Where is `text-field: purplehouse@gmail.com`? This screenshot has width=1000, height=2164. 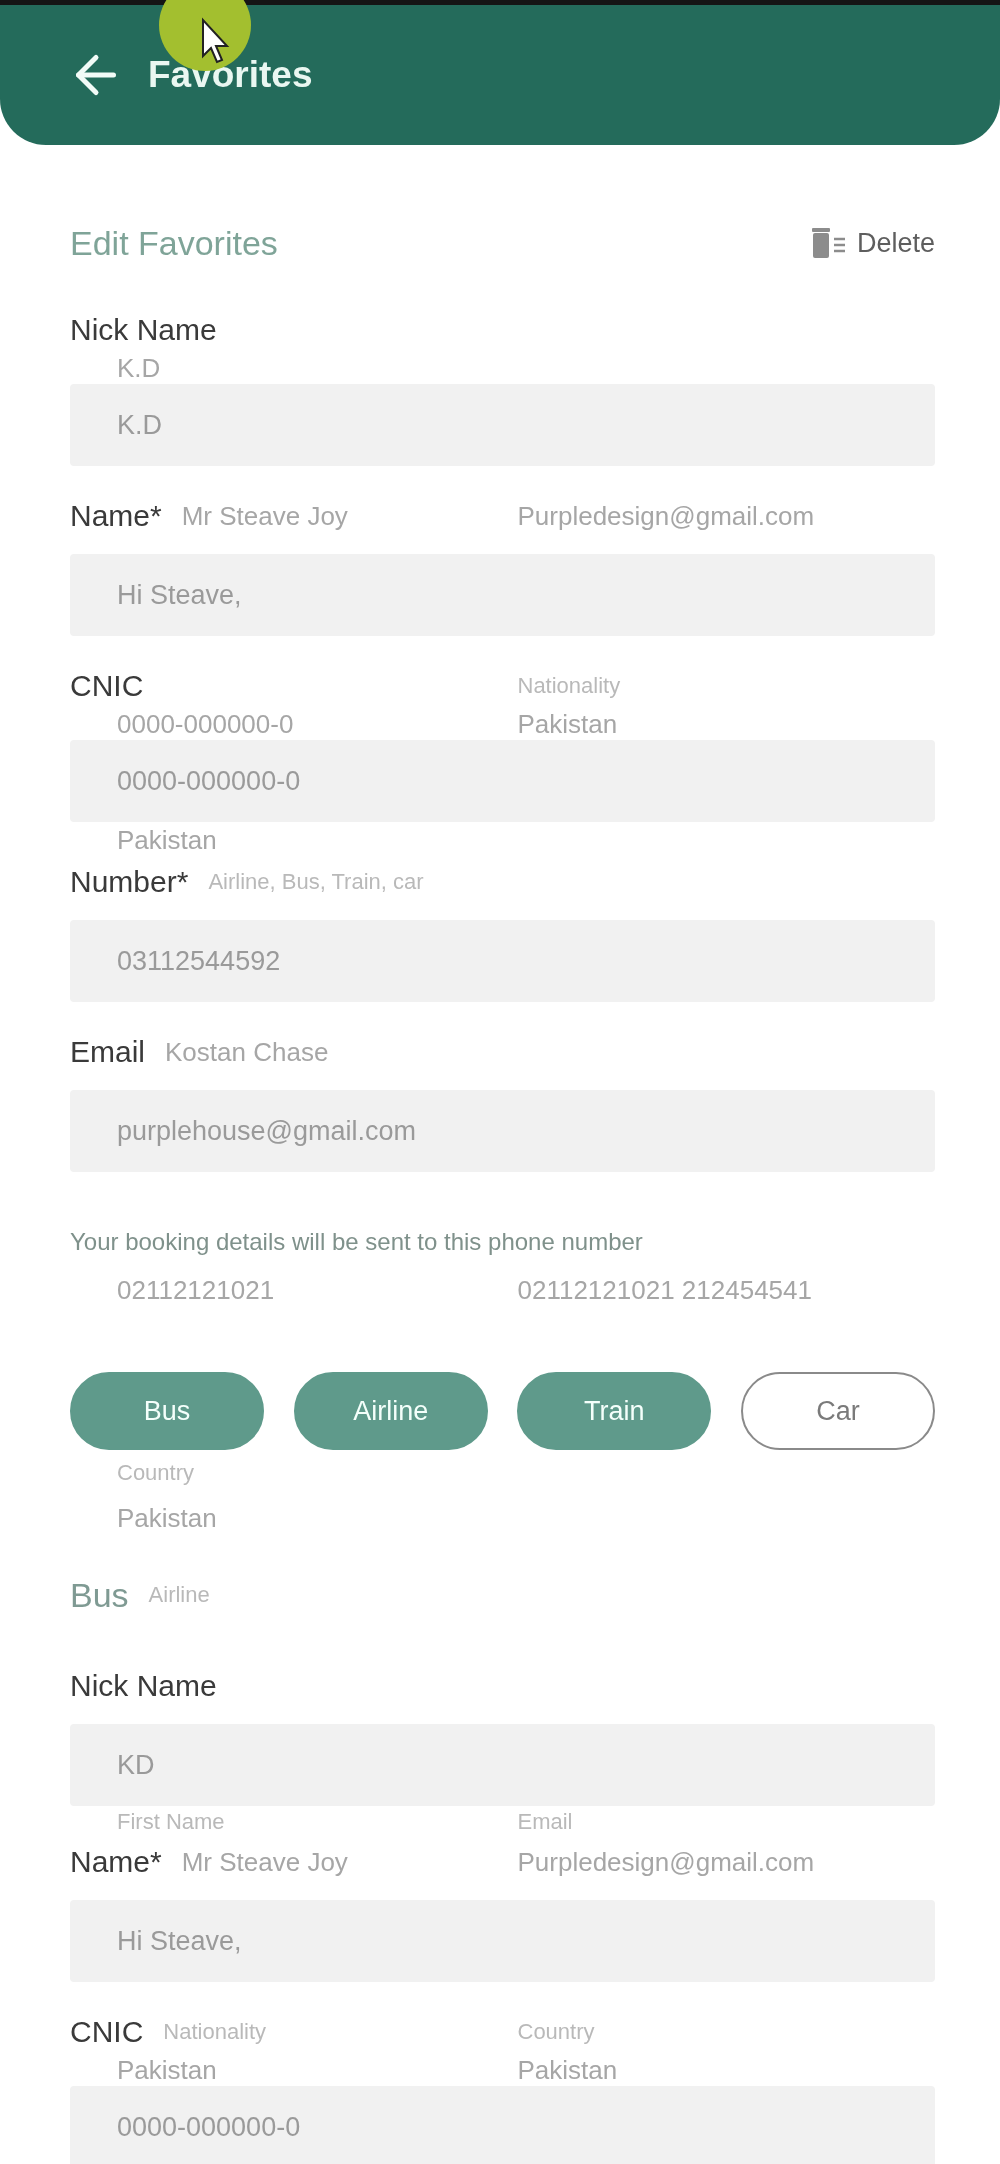
text-field: purplehouse@gmail.com is located at coordinates (502, 1131).